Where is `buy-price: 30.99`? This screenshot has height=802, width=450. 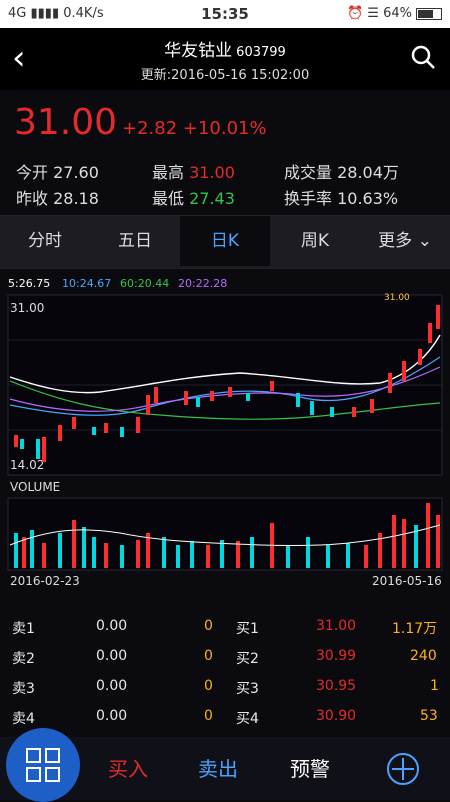 buy-price: 30.99 is located at coordinates (336, 656).